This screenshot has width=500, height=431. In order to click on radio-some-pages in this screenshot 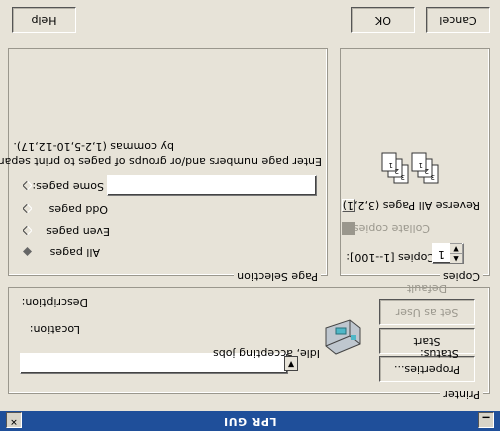, I will do `click(27, 185)`.